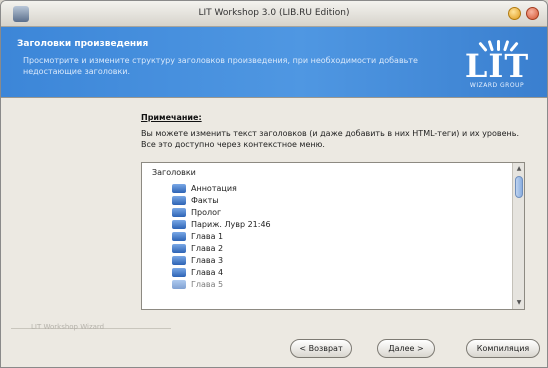 Image resolution: width=548 pixels, height=368 pixels. I want to click on tree-item: Глава 5, so click(221, 284).